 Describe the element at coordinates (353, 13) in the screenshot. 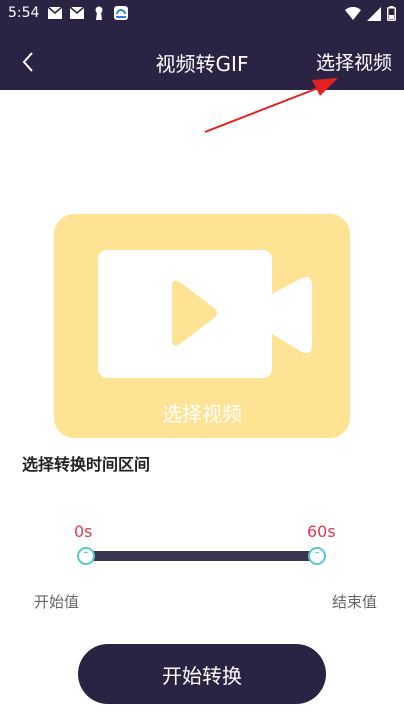

I see `wifi-icon` at that location.